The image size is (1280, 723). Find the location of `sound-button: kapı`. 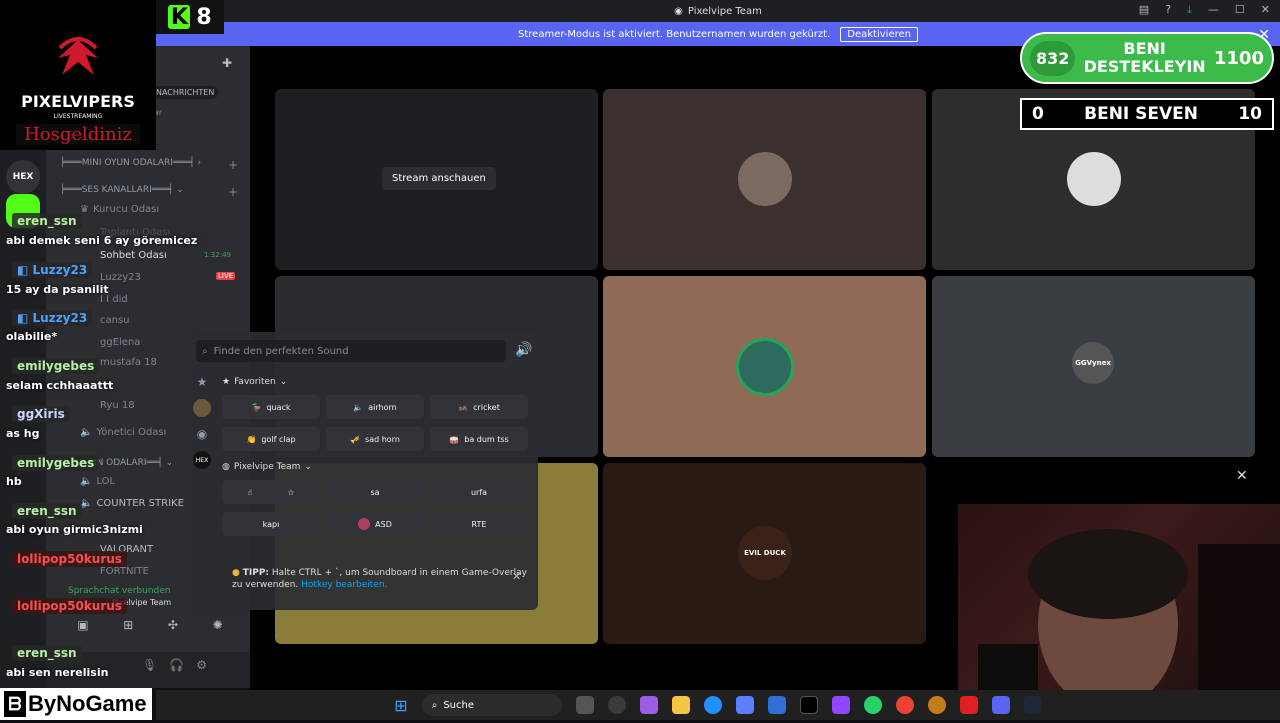

sound-button: kapı is located at coordinates (271, 524).